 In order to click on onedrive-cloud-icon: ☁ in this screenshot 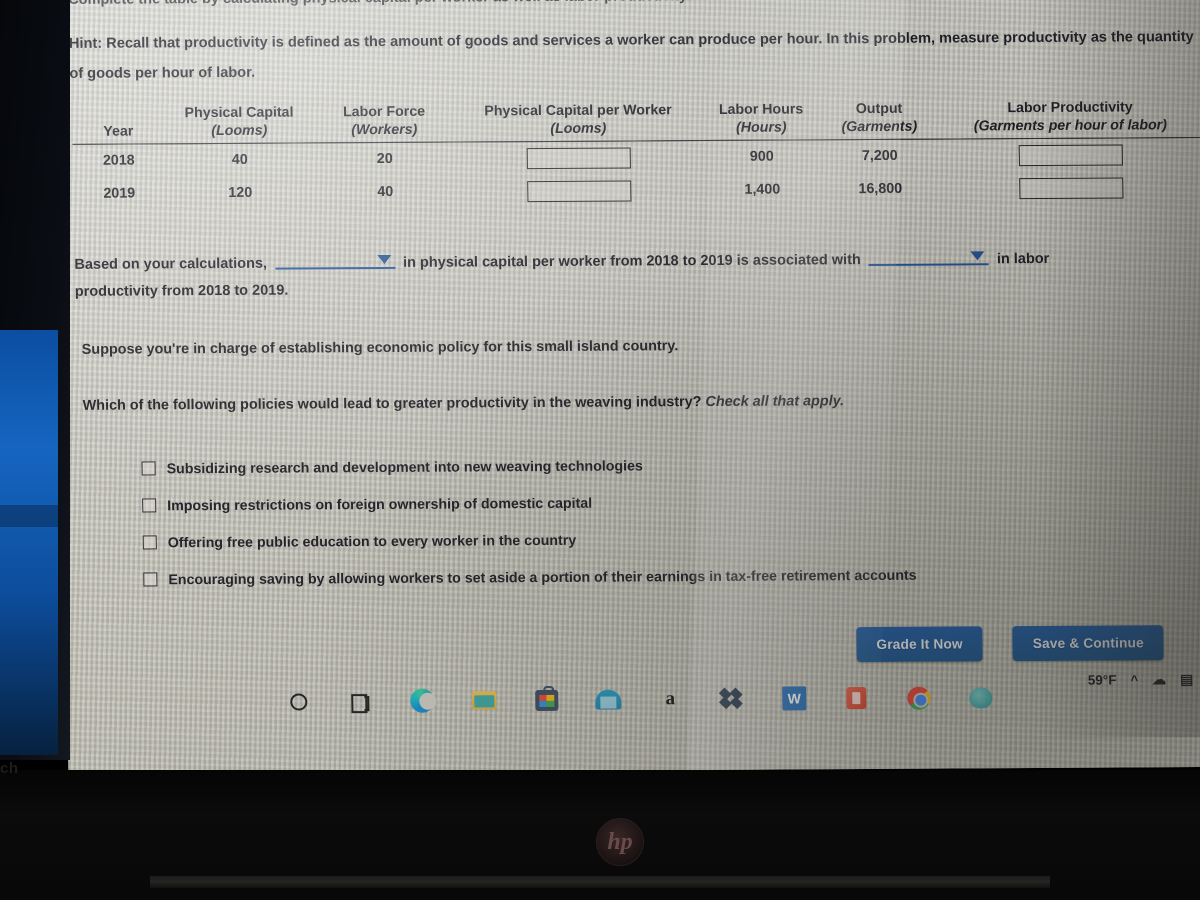, I will do `click(1159, 679)`.